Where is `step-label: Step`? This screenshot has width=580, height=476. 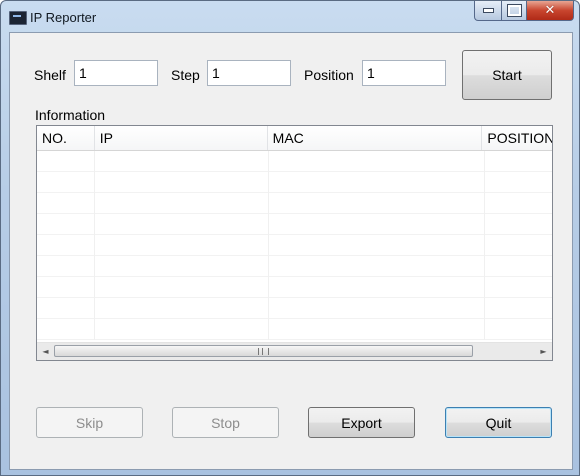 step-label: Step is located at coordinates (185, 75).